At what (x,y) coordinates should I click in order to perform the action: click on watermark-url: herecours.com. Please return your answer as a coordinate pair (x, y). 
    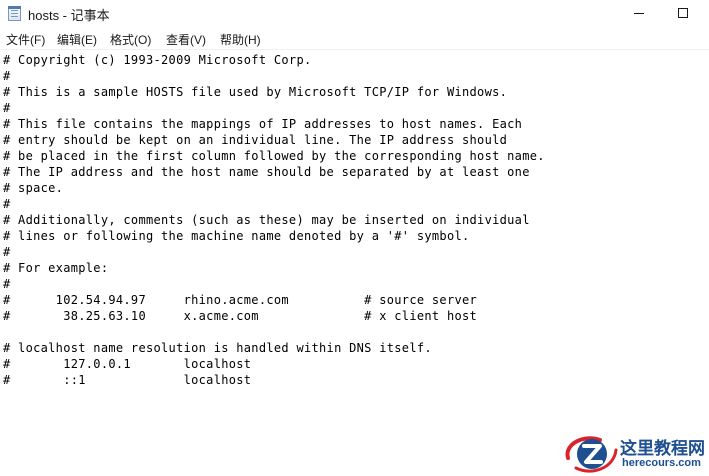
    Looking at the image, I should click on (661, 463).